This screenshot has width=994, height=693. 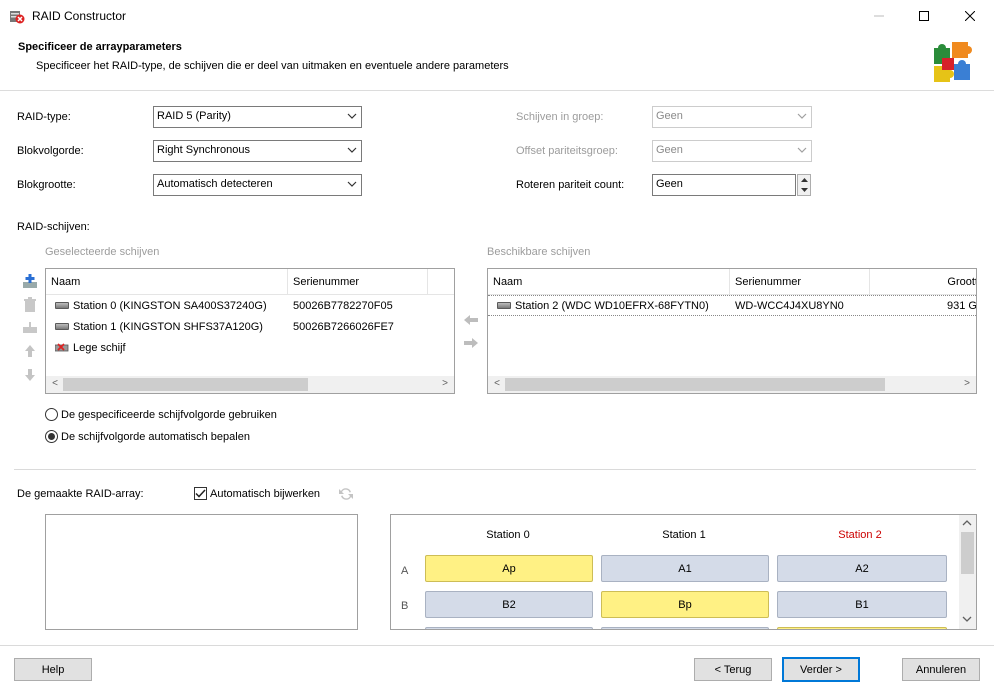 I want to click on disks-in-group-label: Schijven in groep:, so click(x=560, y=117).